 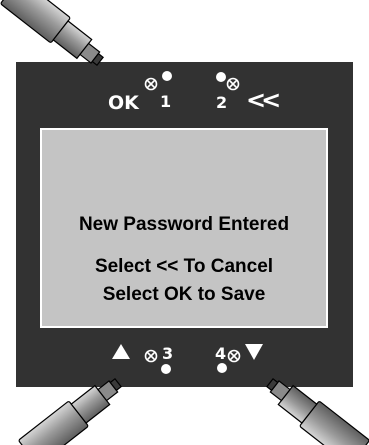 What do you see at coordinates (254, 352) in the screenshot?
I see `down-arrow-icon` at bounding box center [254, 352].